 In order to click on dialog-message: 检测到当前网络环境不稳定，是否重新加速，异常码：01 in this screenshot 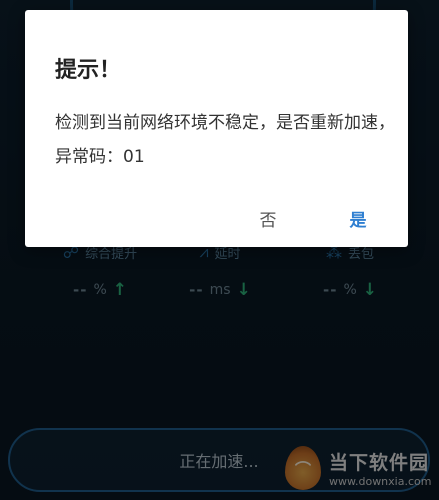, I will do `click(225, 140)`.